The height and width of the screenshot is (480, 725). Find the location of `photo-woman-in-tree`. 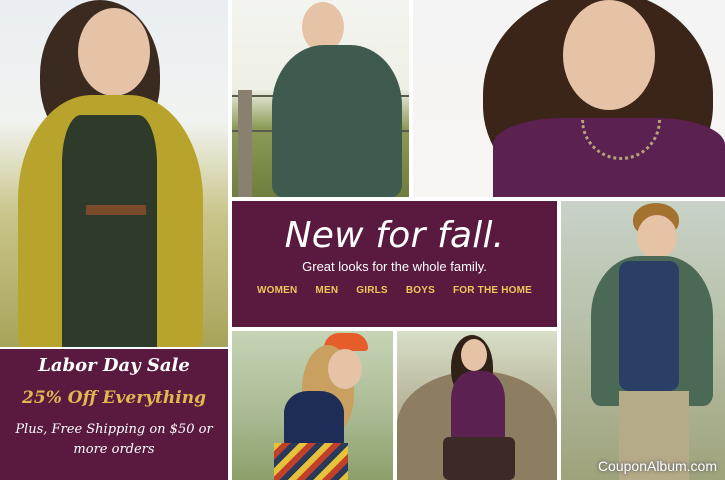

photo-woman-in-tree is located at coordinates (477, 405).